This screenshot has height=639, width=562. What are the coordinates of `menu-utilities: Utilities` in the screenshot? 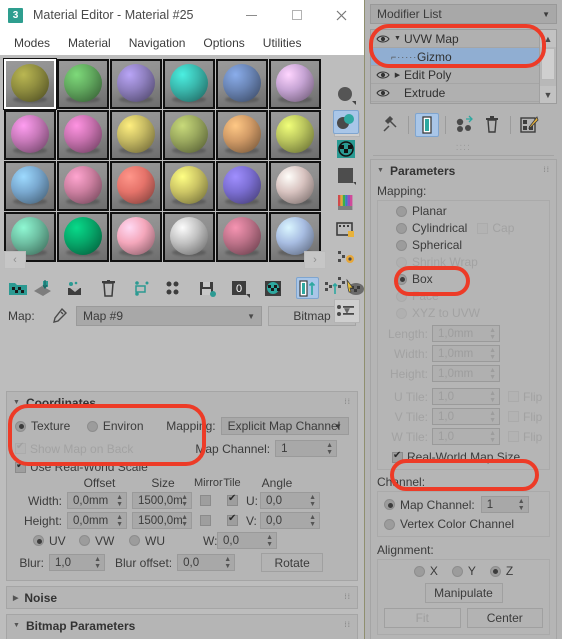 It's located at (282, 43).